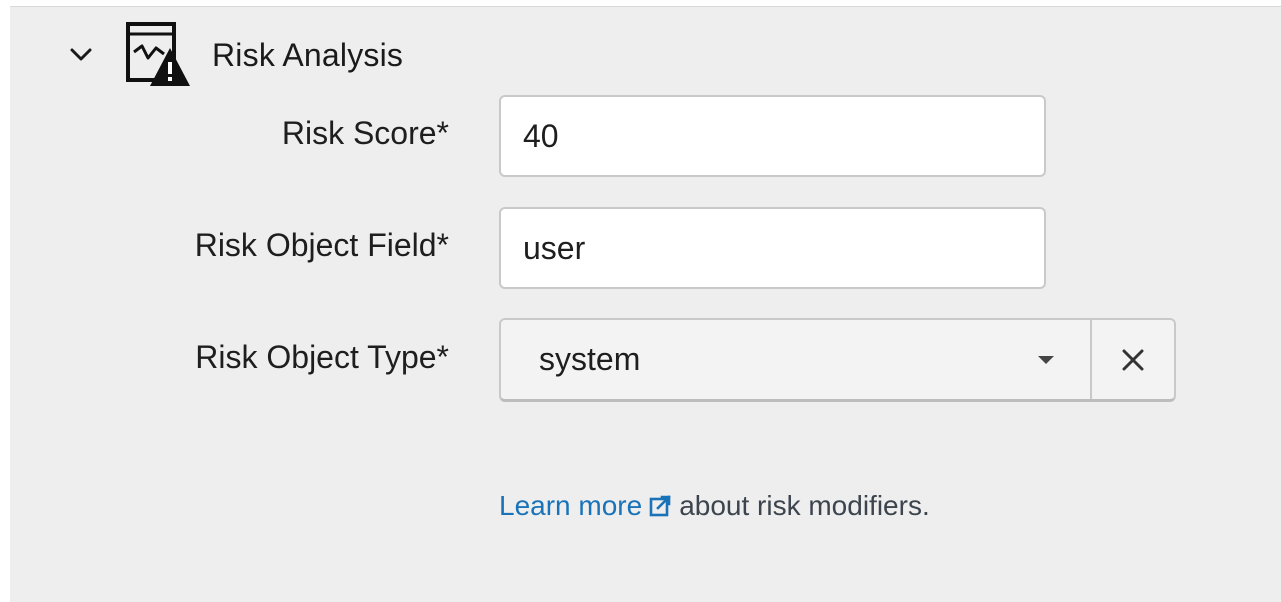  What do you see at coordinates (772, 136) in the screenshot?
I see `risk-score-input` at bounding box center [772, 136].